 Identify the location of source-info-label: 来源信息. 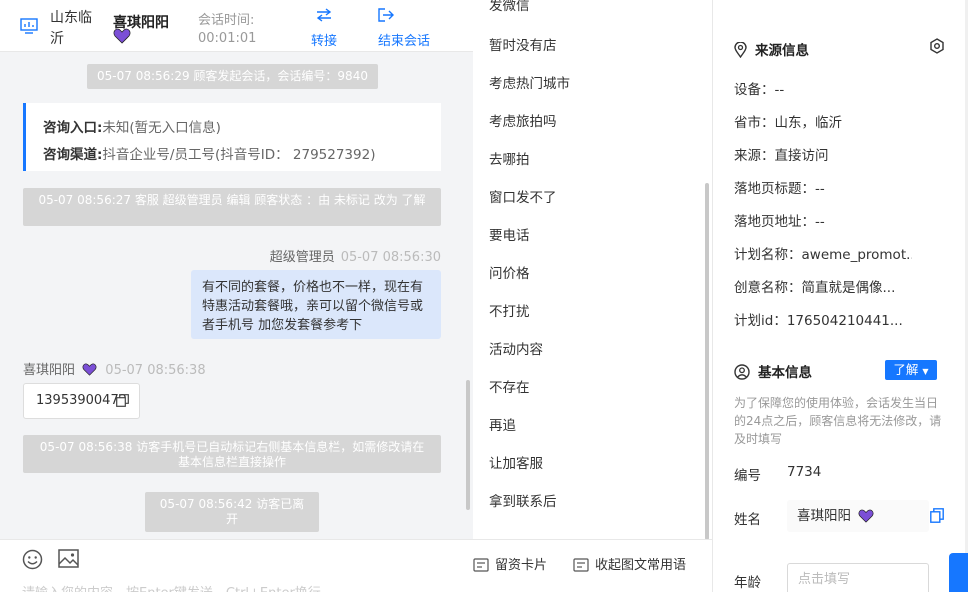
(782, 51).